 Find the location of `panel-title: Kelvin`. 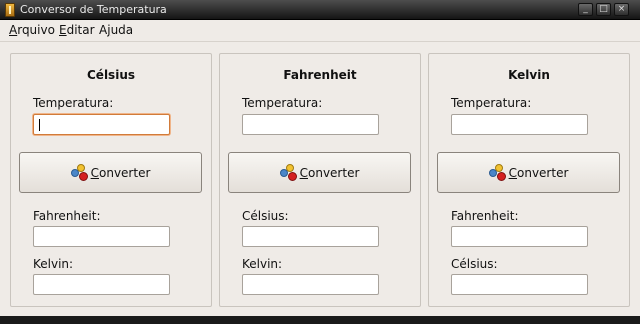

panel-title: Kelvin is located at coordinates (529, 75).